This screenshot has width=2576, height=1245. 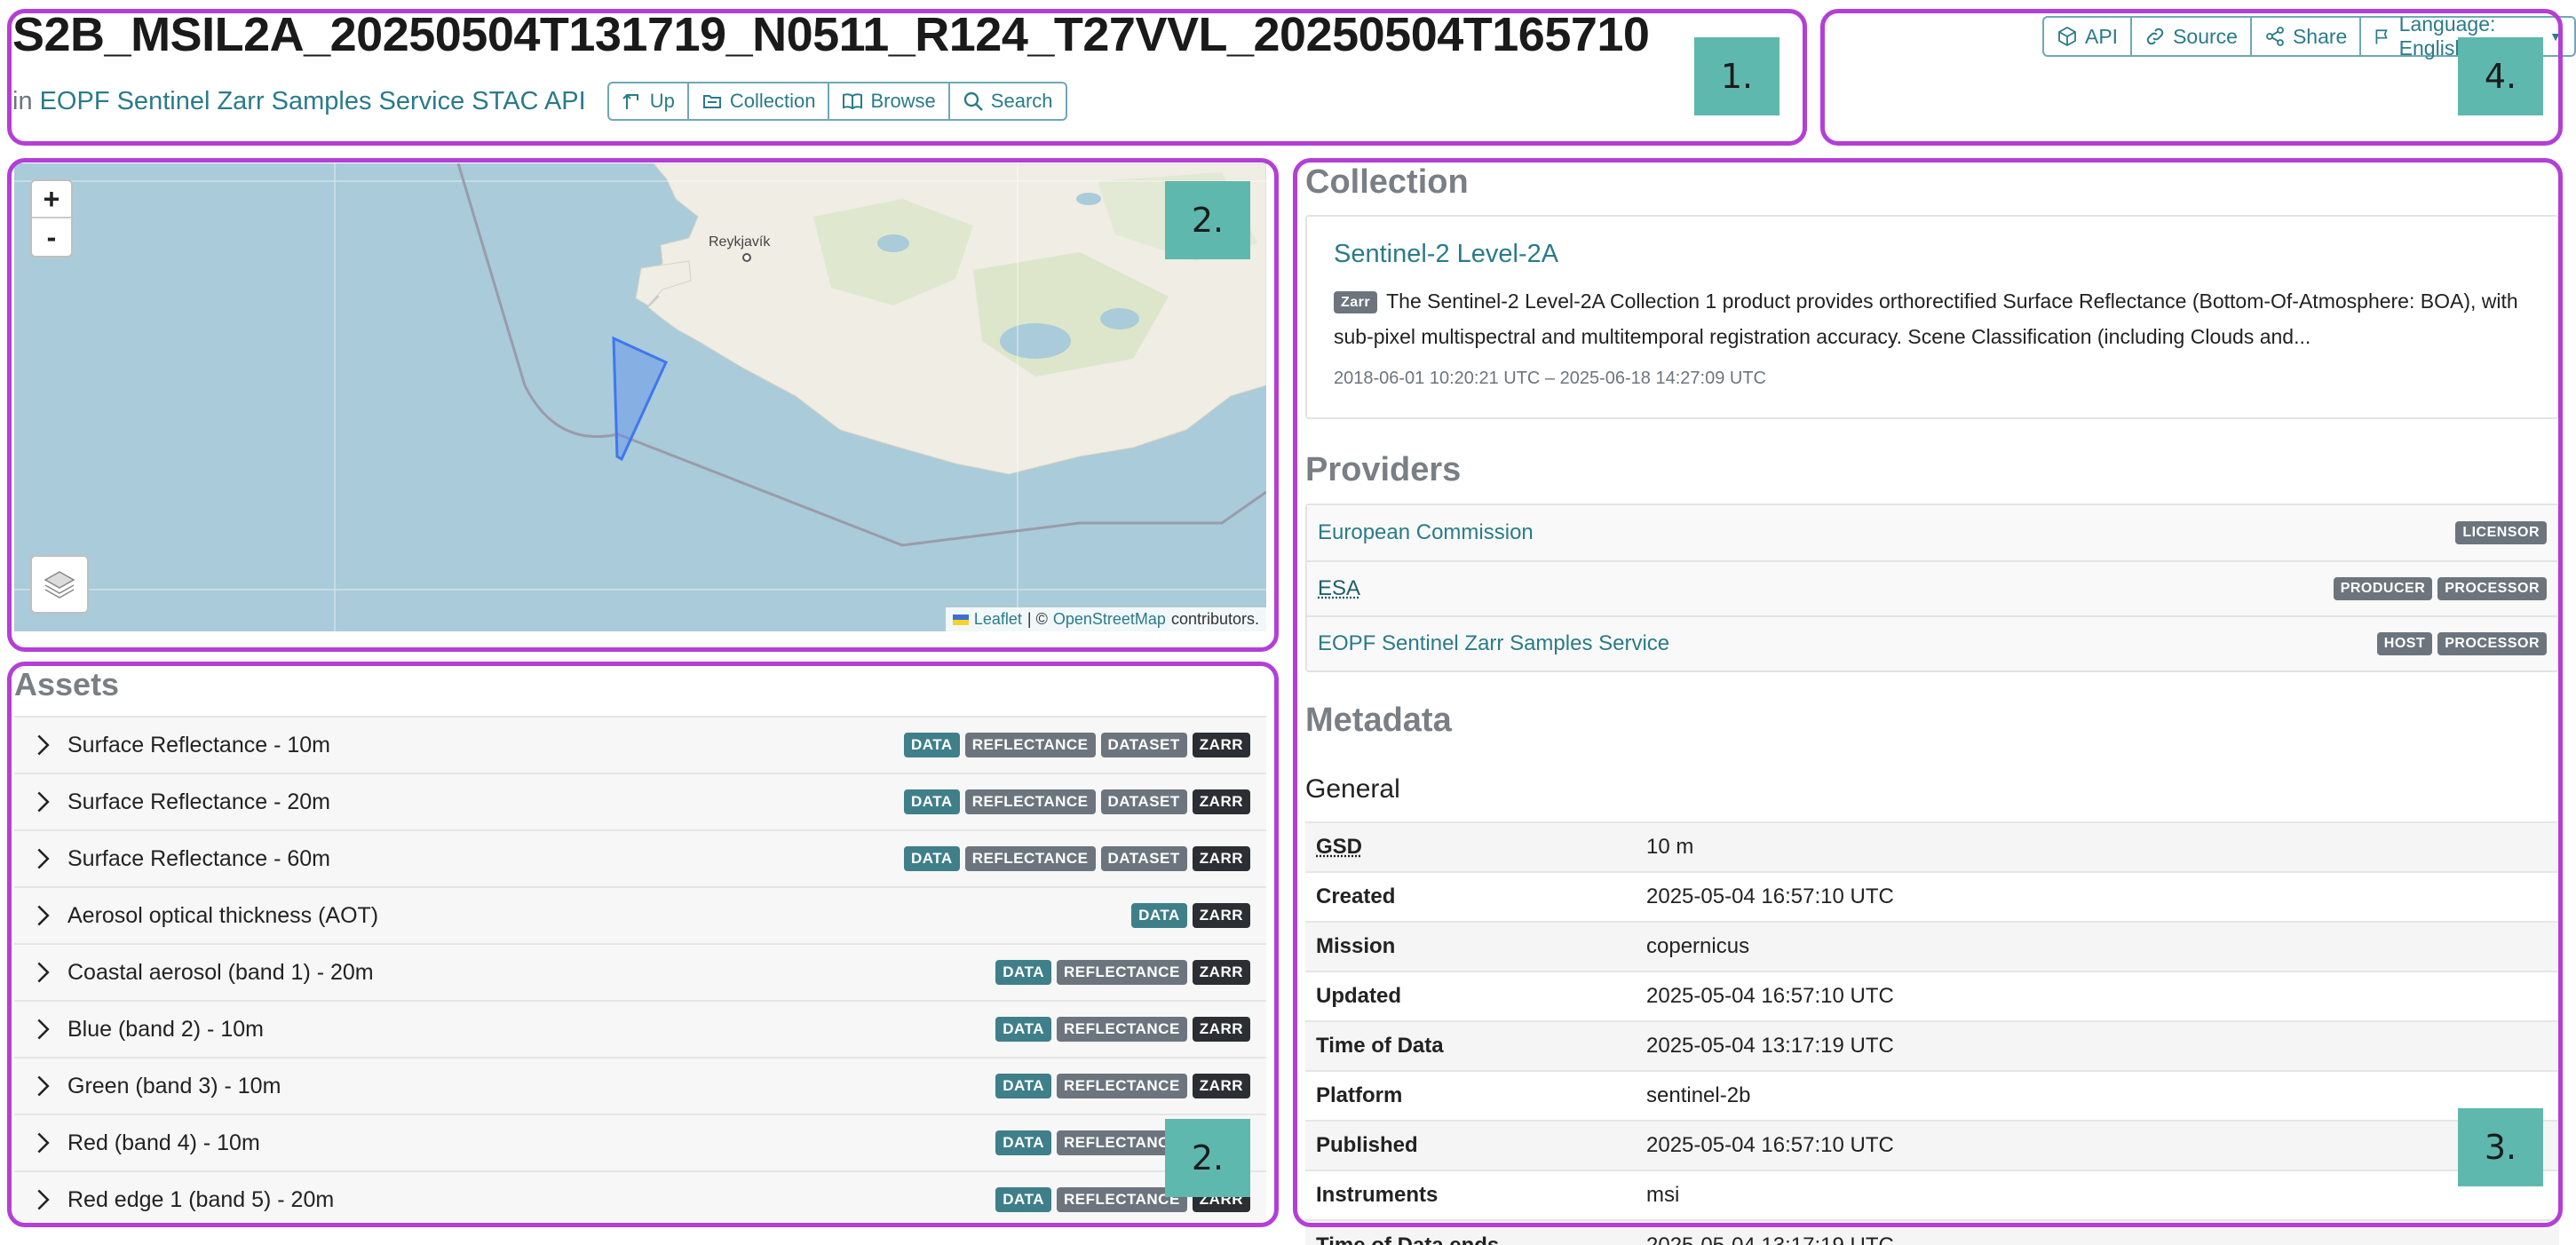 I want to click on share-button-label: Share, so click(x=2320, y=36).